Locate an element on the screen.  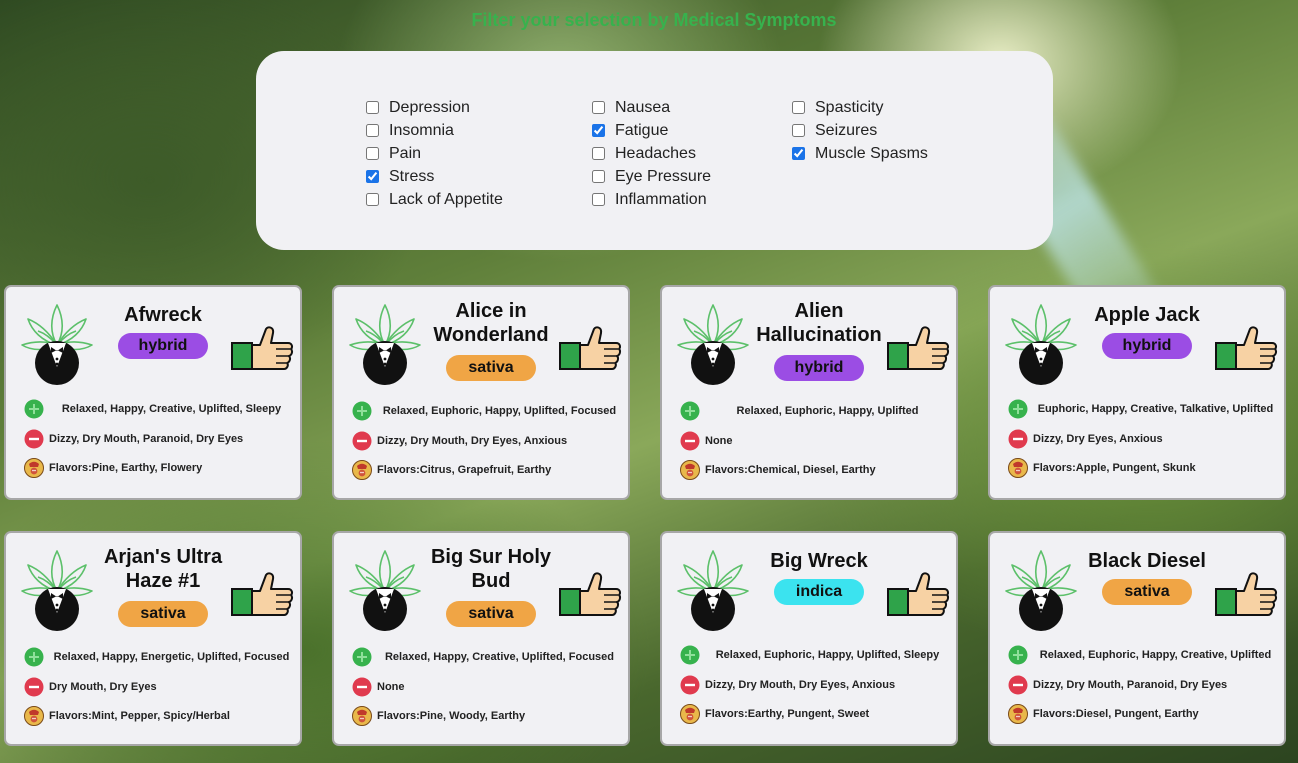
filter-checkbox-nausea is located at coordinates (598, 107).